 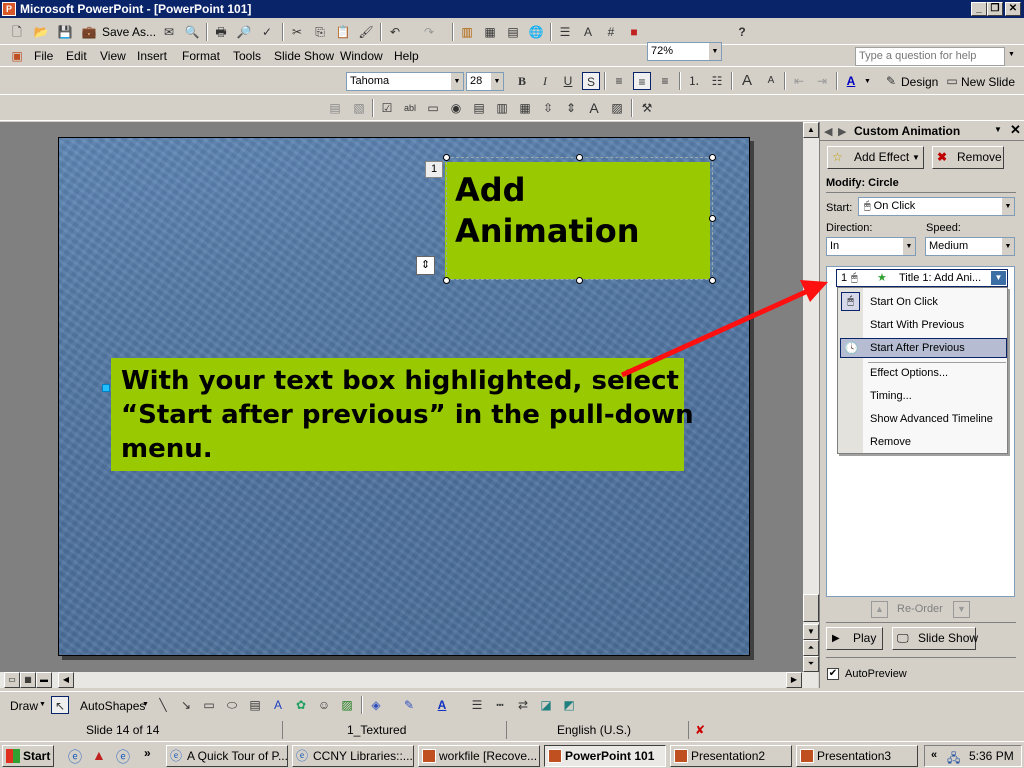 I want to click on minimize-button: _, so click(x=979, y=9).